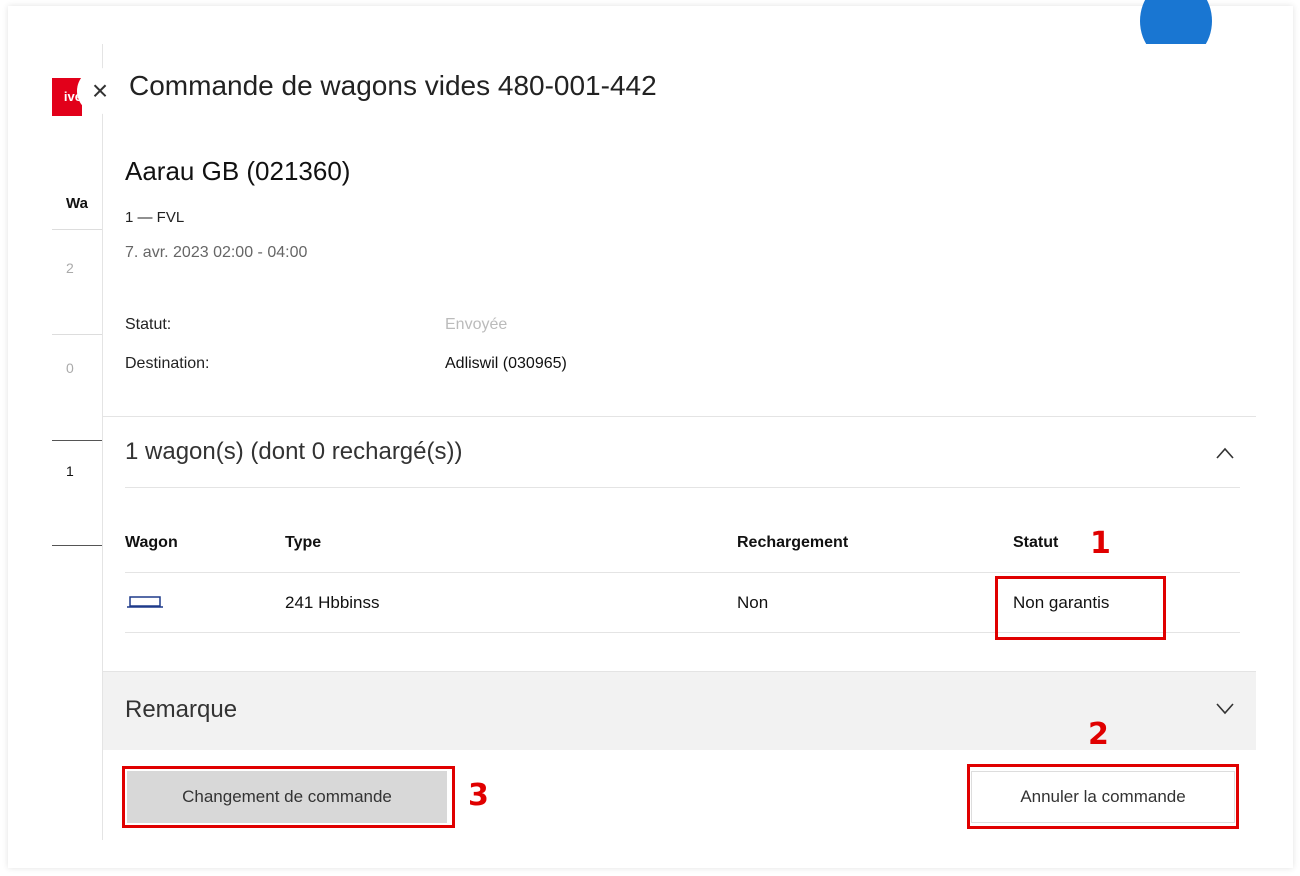  I want to click on remarque-title: Remarque, so click(181, 709).